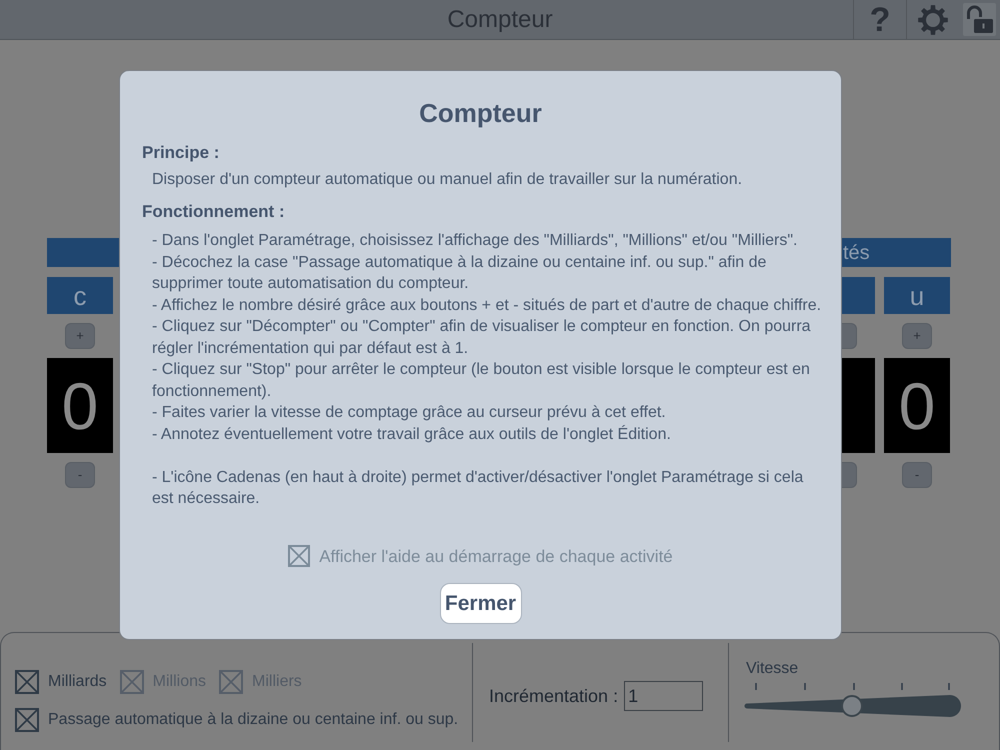 The width and height of the screenshot is (1000, 750). What do you see at coordinates (482, 337) in the screenshot?
I see `help-paragraph: - Cliquez sur "Décompter" ou "Compter" afin de visualiser le compteur en fonction. On pourra régler l'incrémentation qui par défaut est à 1.` at bounding box center [482, 337].